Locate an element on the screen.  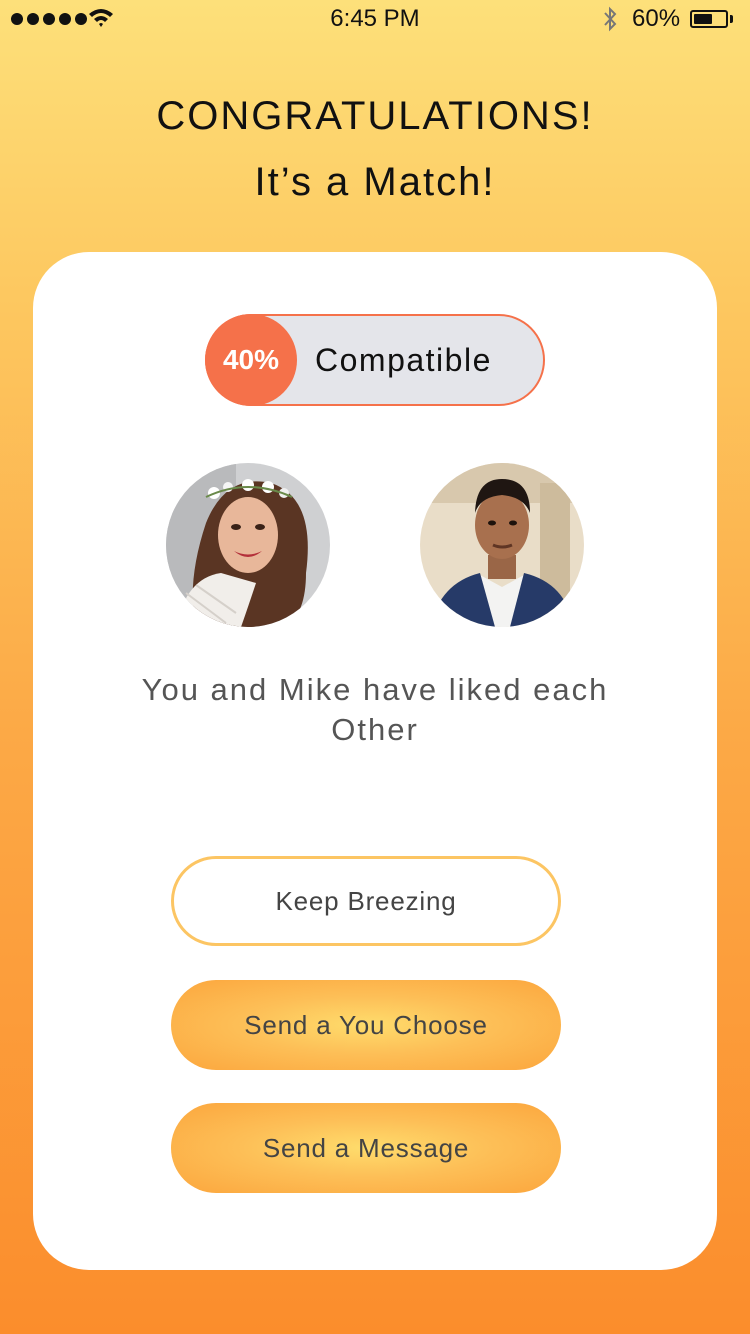
status-bar: 6:45 PM 60% is located at coordinates (375, 20).